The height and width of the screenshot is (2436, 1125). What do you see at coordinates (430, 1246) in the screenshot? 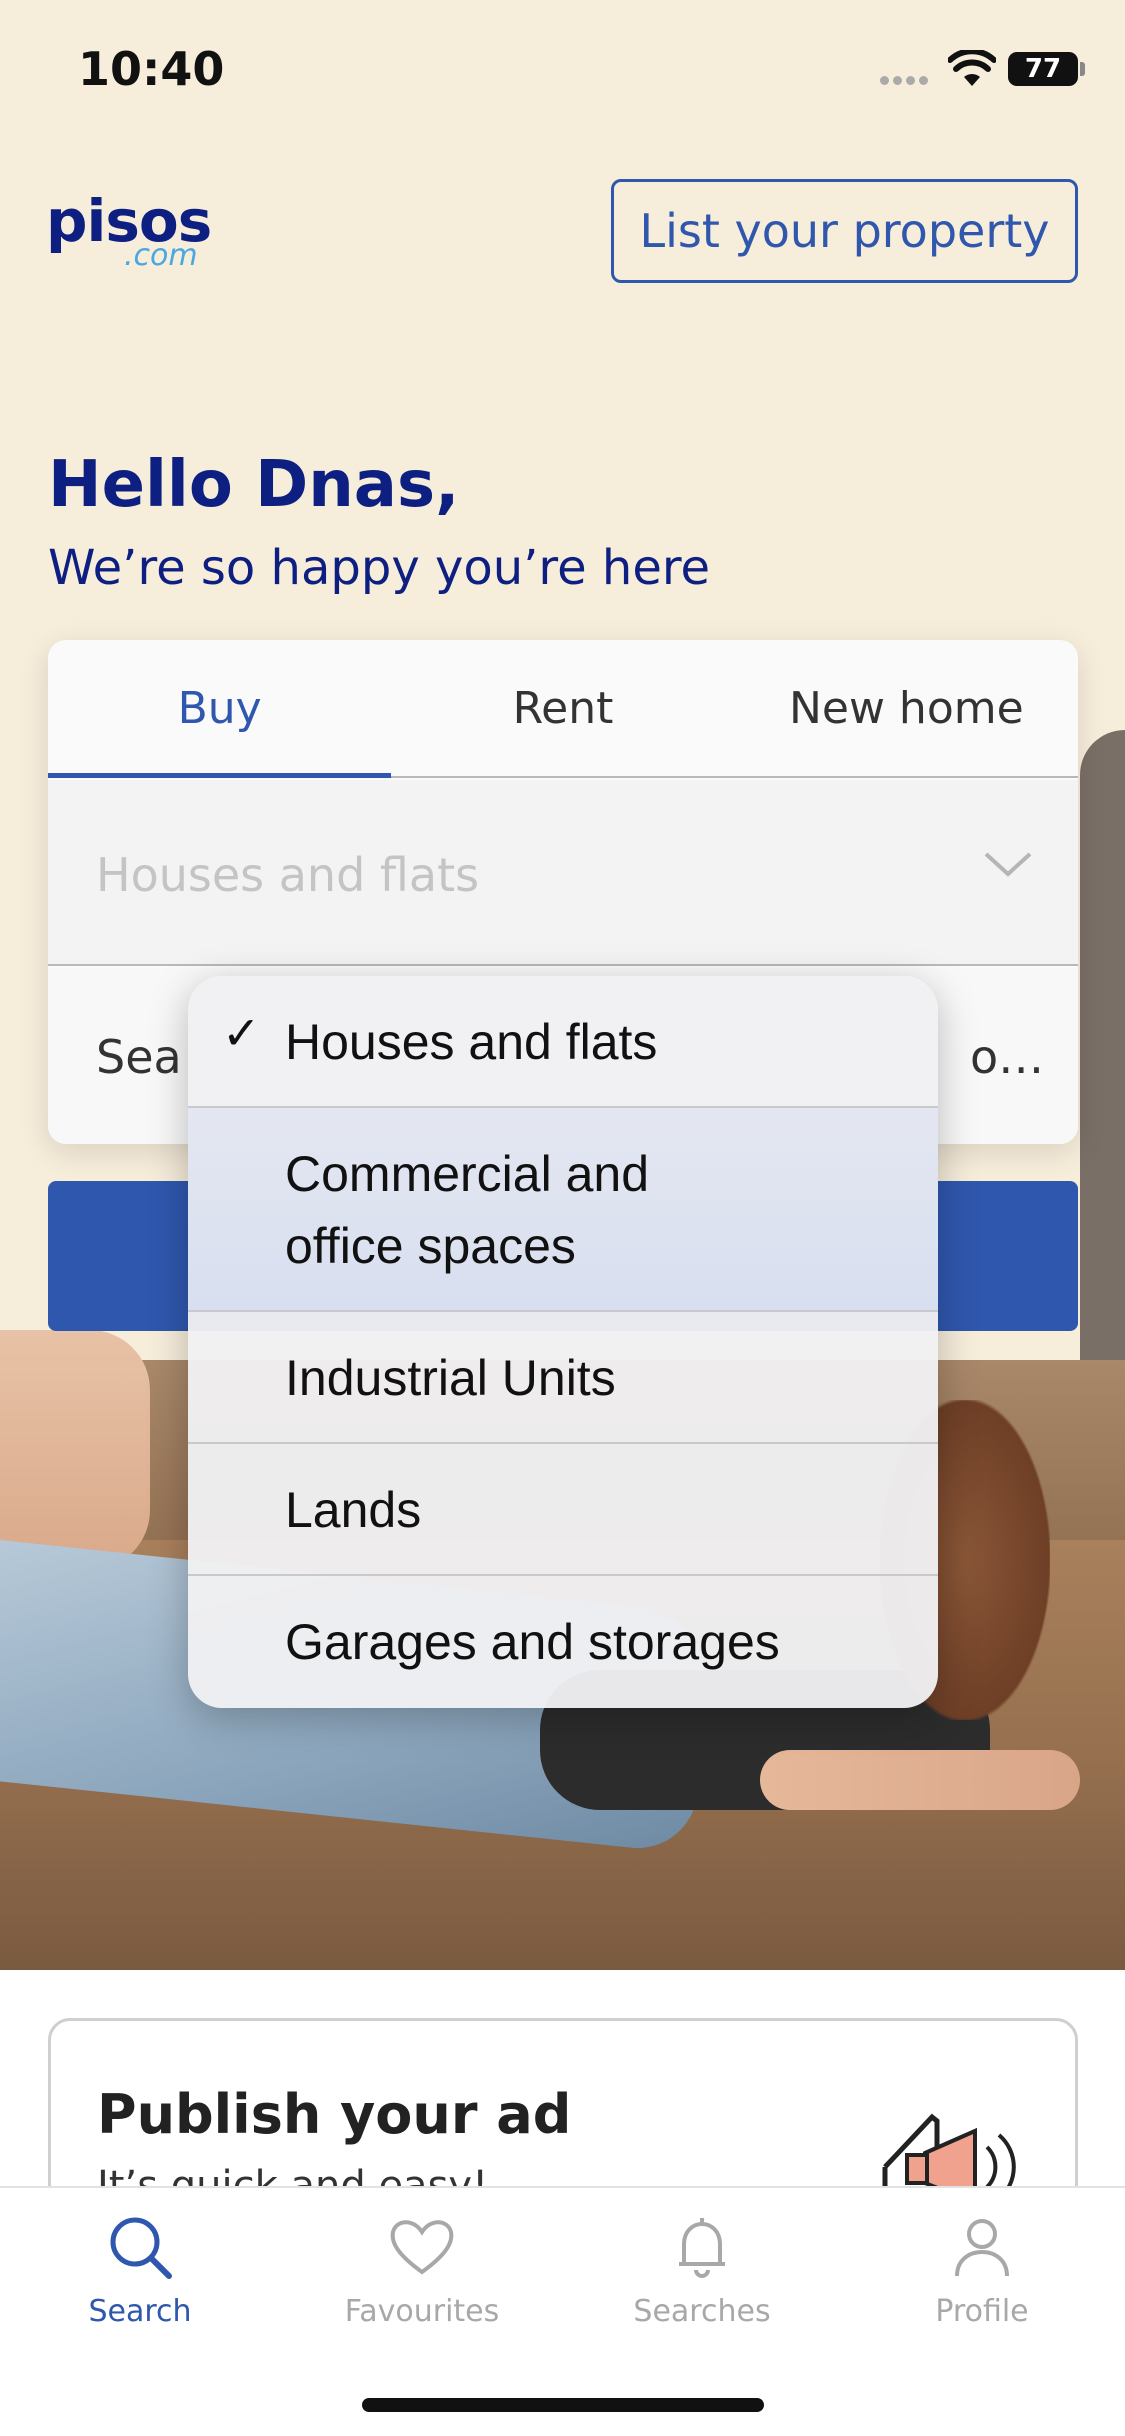
I see `dropdown-item-label-line2: office spaces` at bounding box center [430, 1246].